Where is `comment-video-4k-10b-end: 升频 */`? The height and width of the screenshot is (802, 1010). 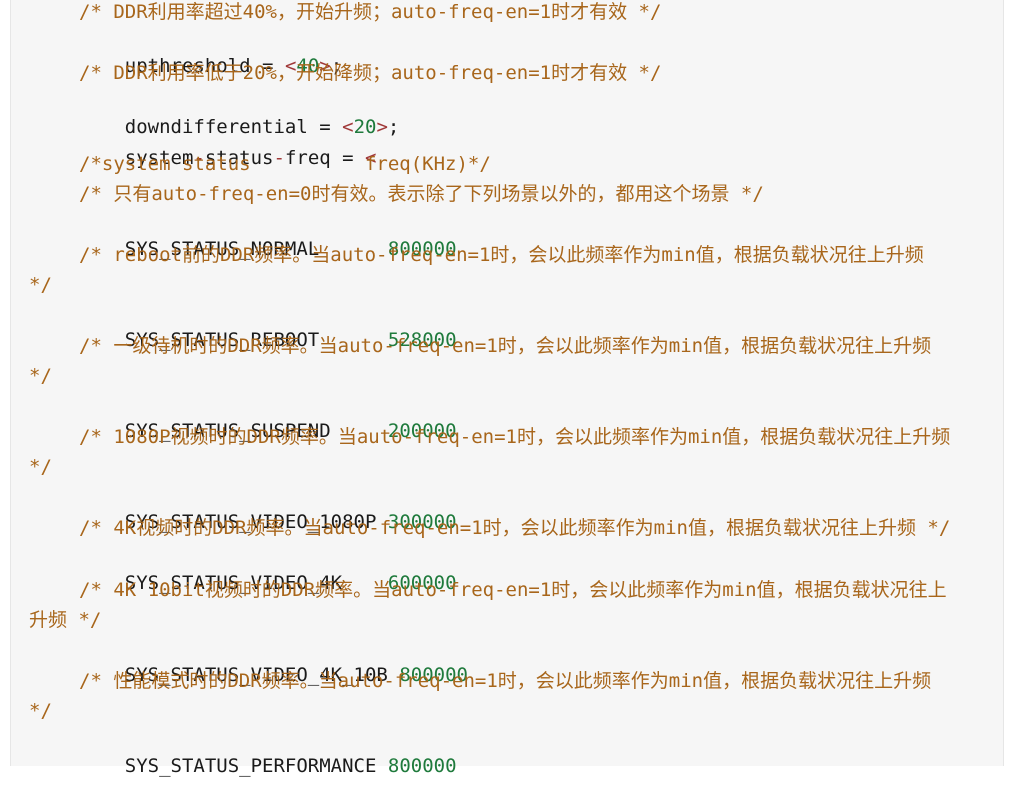
comment-video-4k-10b-end: 升频 */ is located at coordinates (65, 620).